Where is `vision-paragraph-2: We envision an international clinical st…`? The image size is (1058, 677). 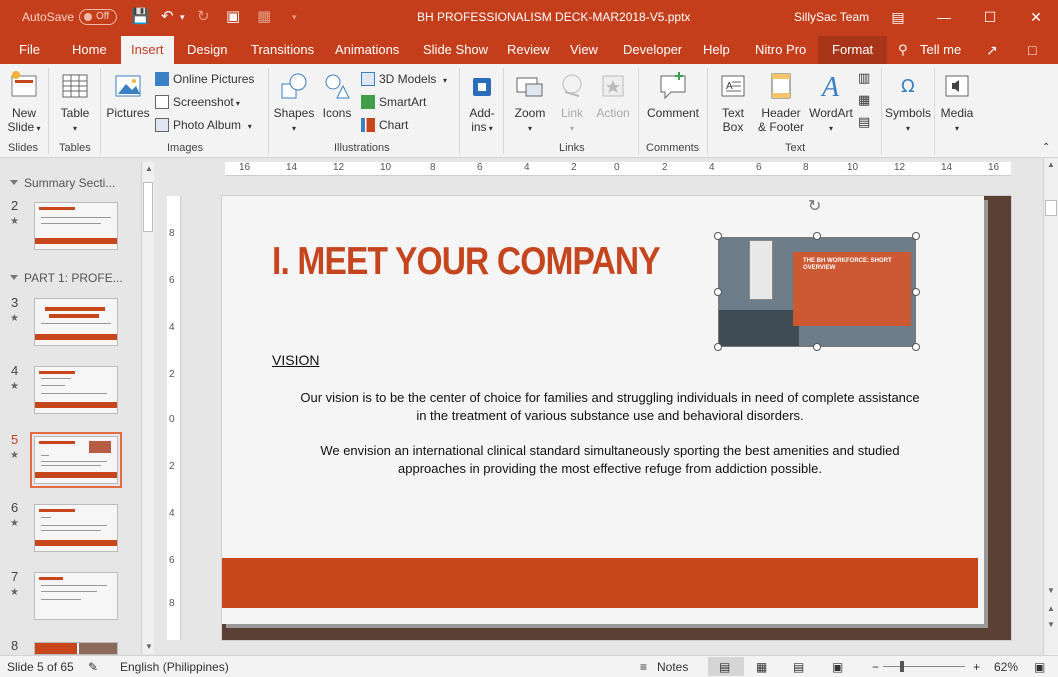 vision-paragraph-2: We envision an international clinical st… is located at coordinates (610, 460).